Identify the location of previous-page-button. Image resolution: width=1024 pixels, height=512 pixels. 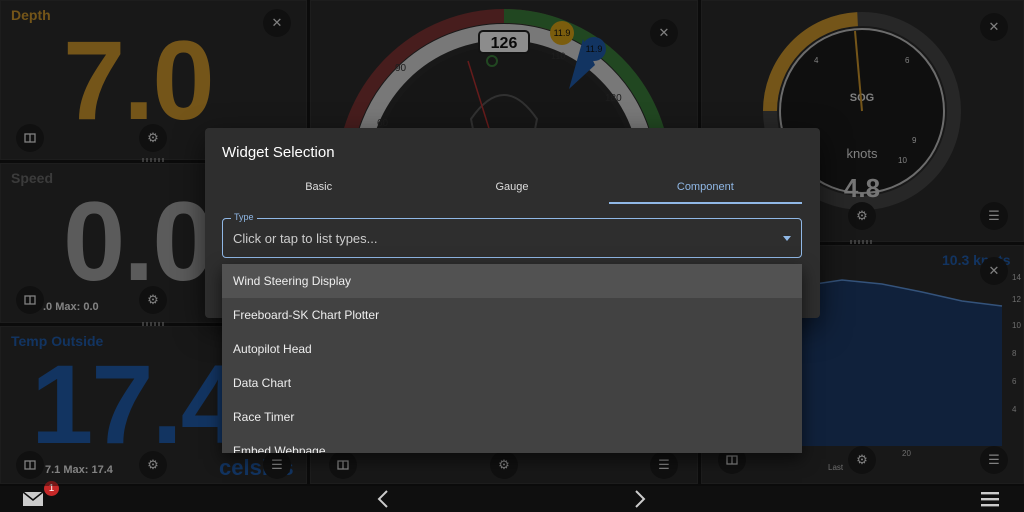
(383, 499).